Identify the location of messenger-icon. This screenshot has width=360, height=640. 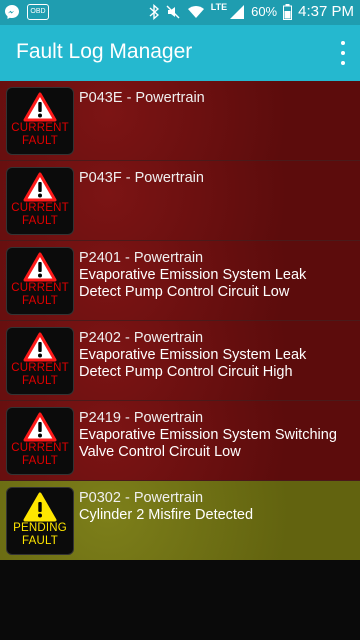
(12, 12).